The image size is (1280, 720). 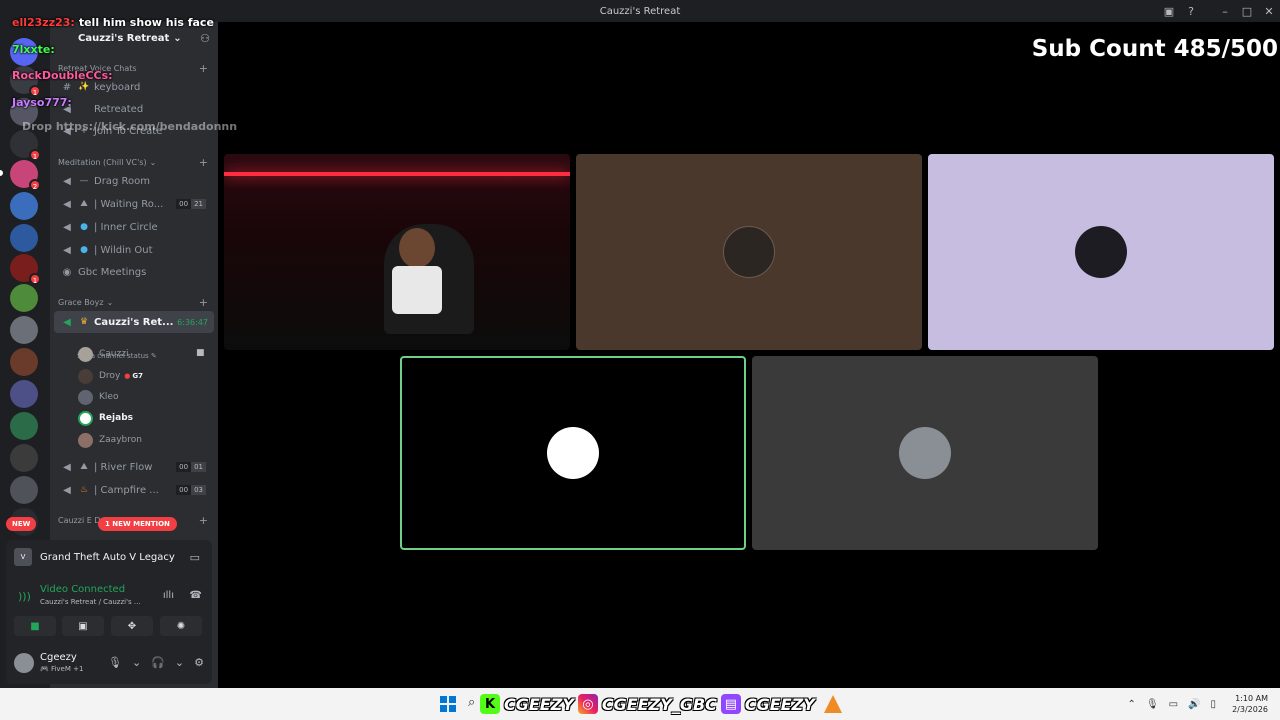 What do you see at coordinates (83, 626) in the screenshot?
I see `screen-share-button: ▣` at bounding box center [83, 626].